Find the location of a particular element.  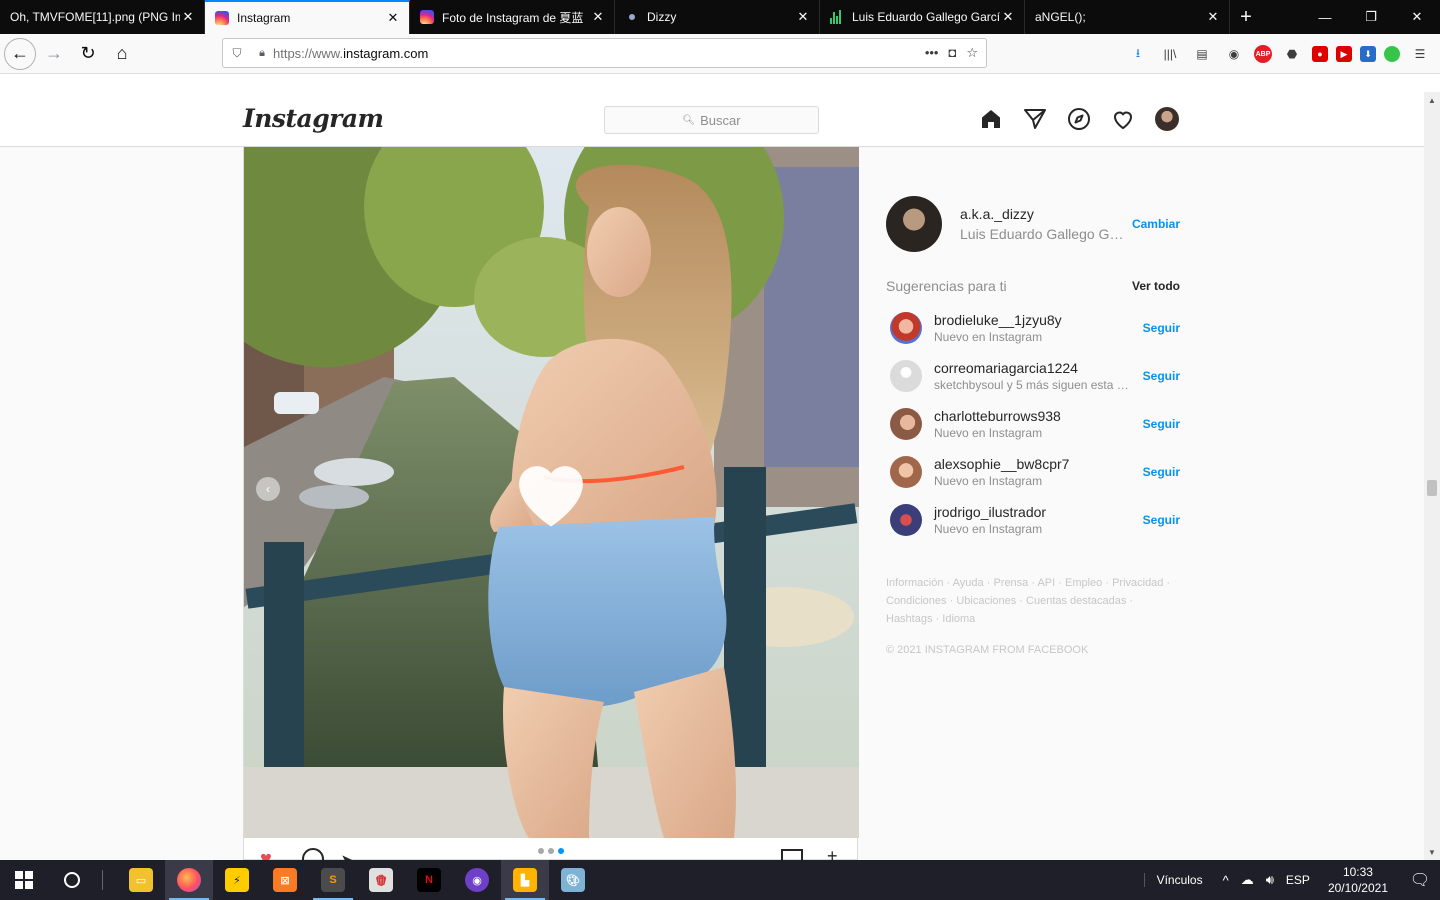

stop-extension-icon: ● is located at coordinates (1320, 54).